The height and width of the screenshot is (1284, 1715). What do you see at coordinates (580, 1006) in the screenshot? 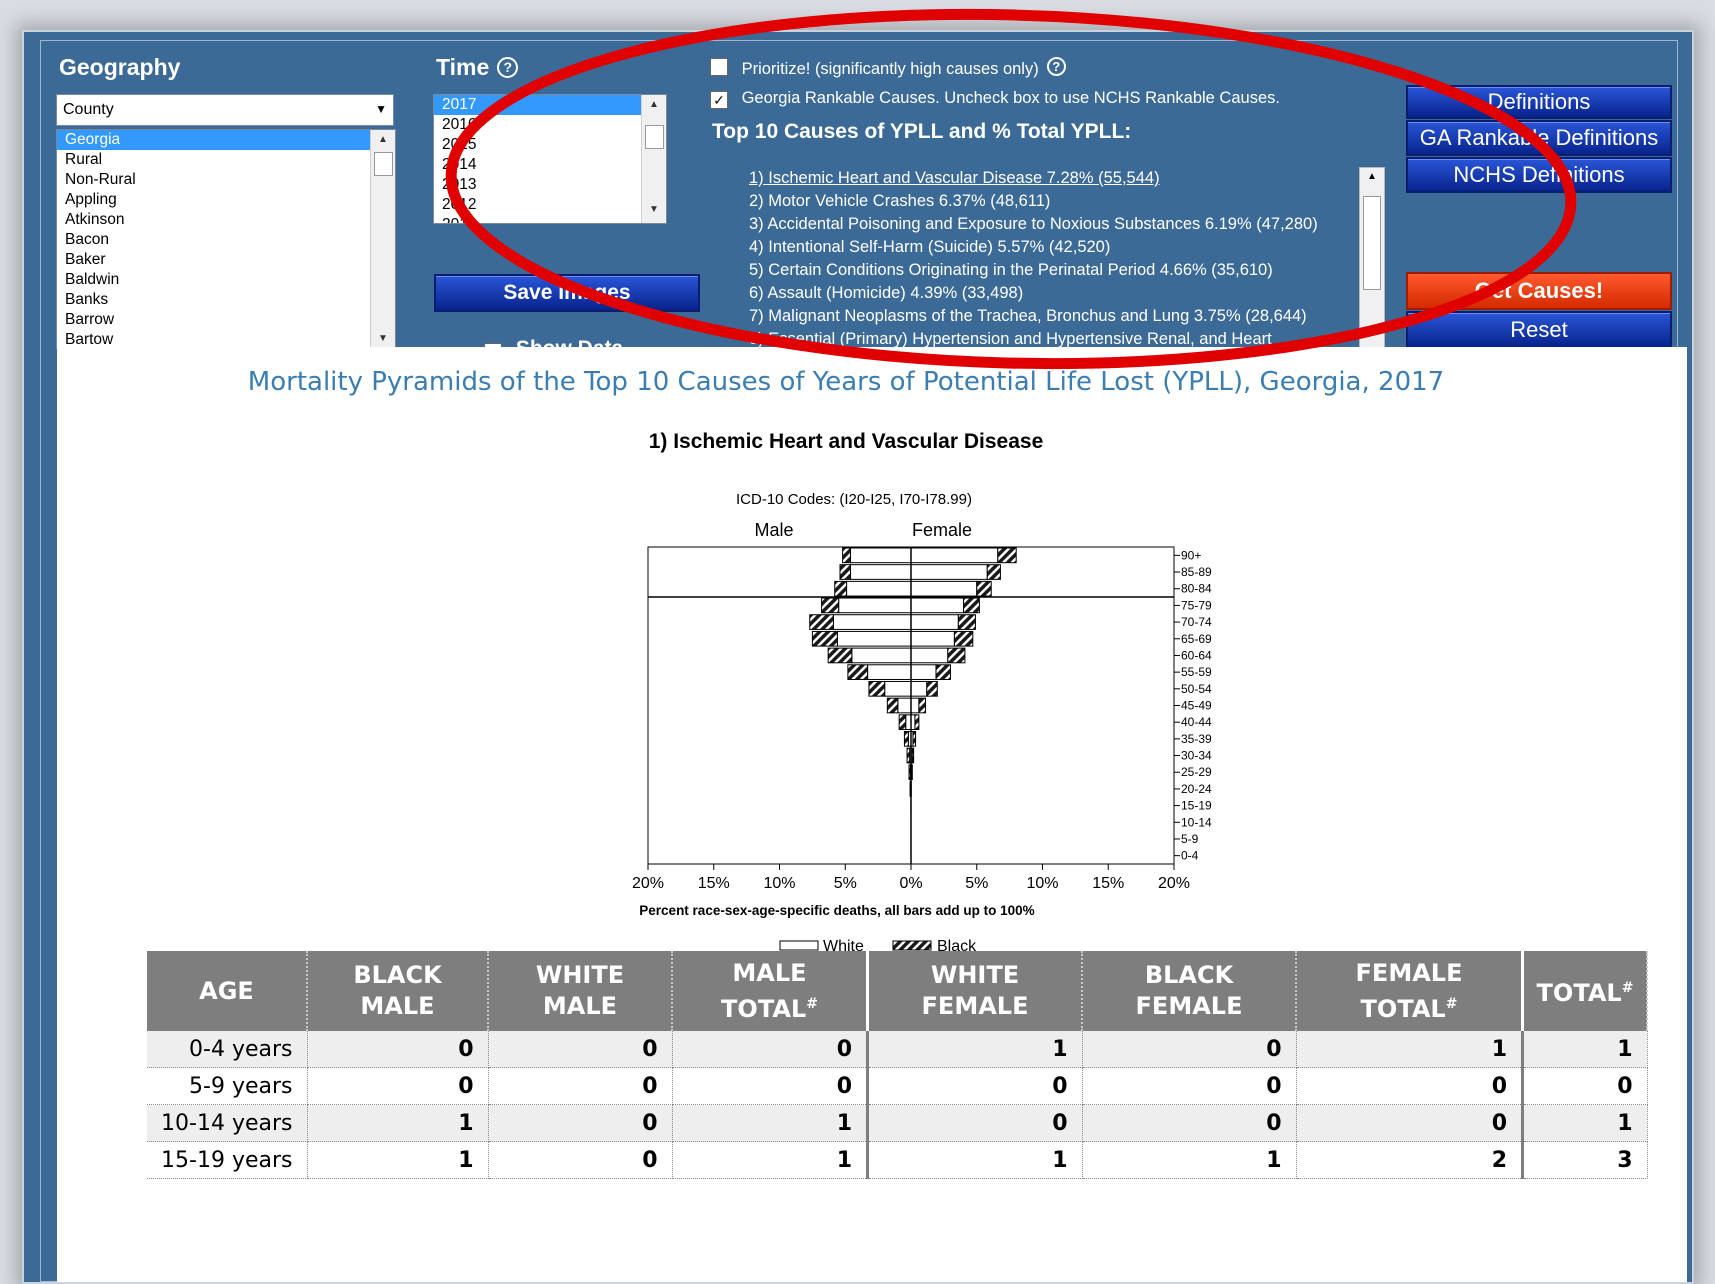
I see `header-line2: MALE` at bounding box center [580, 1006].